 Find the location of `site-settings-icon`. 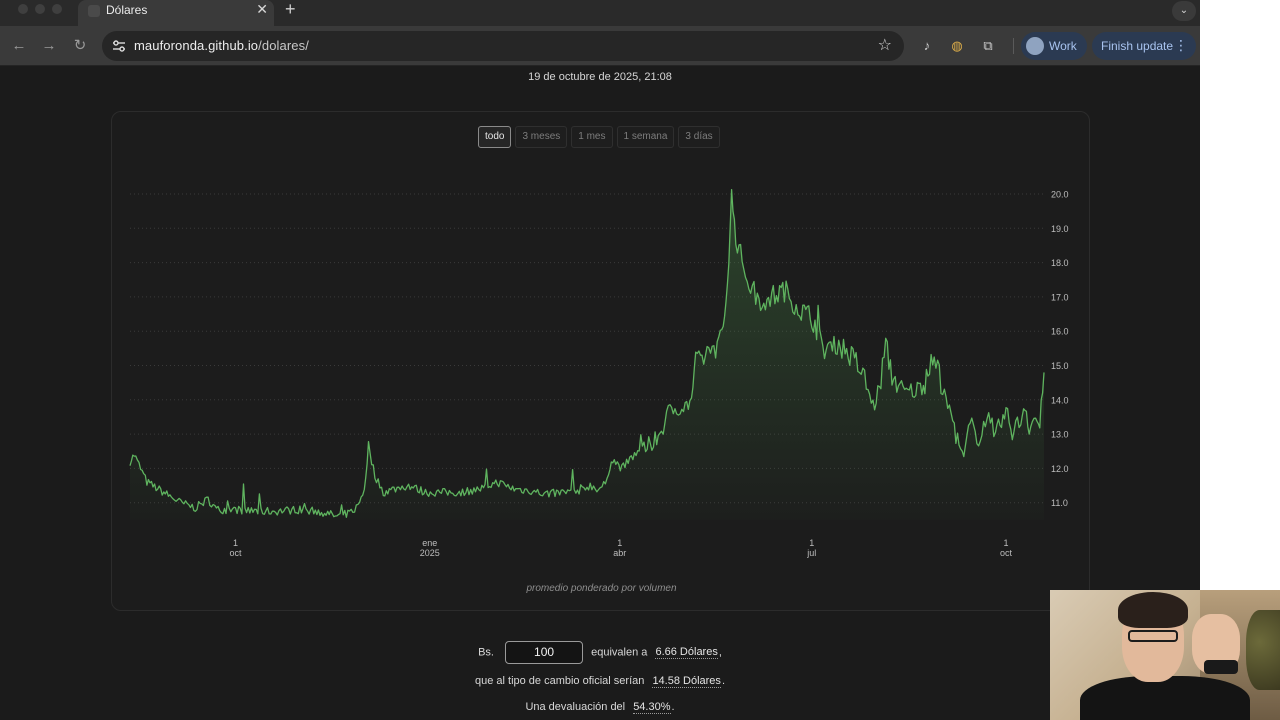

site-settings-icon is located at coordinates (119, 46).